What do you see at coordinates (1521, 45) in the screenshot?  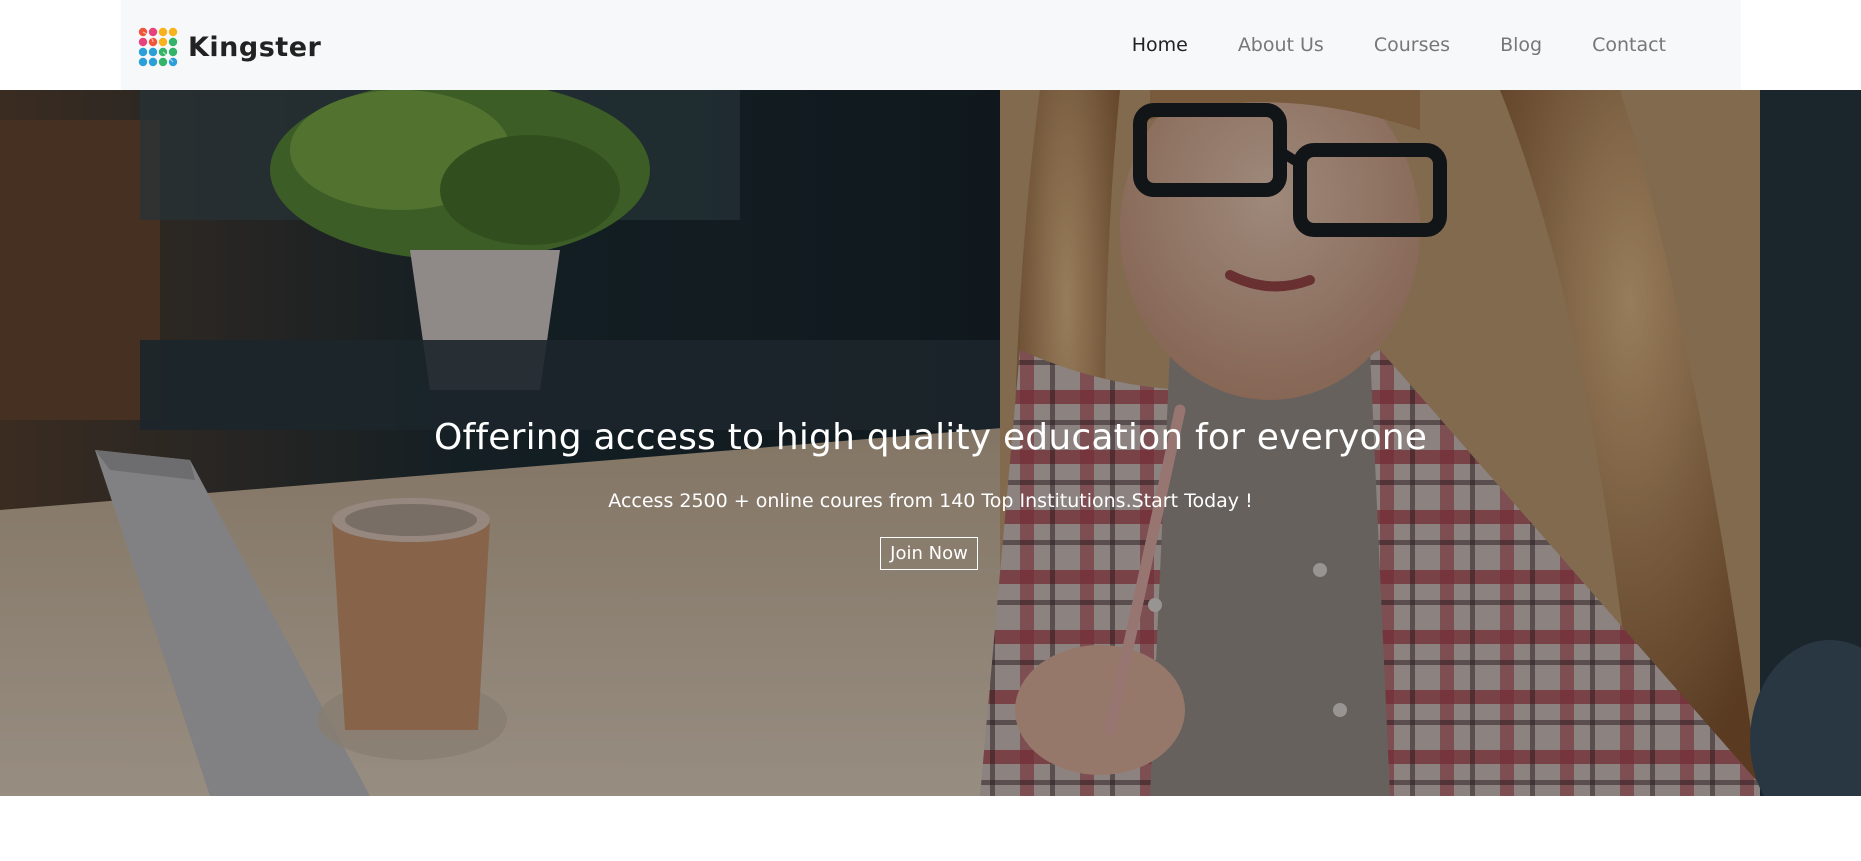 I see `nav-blog: Blog` at bounding box center [1521, 45].